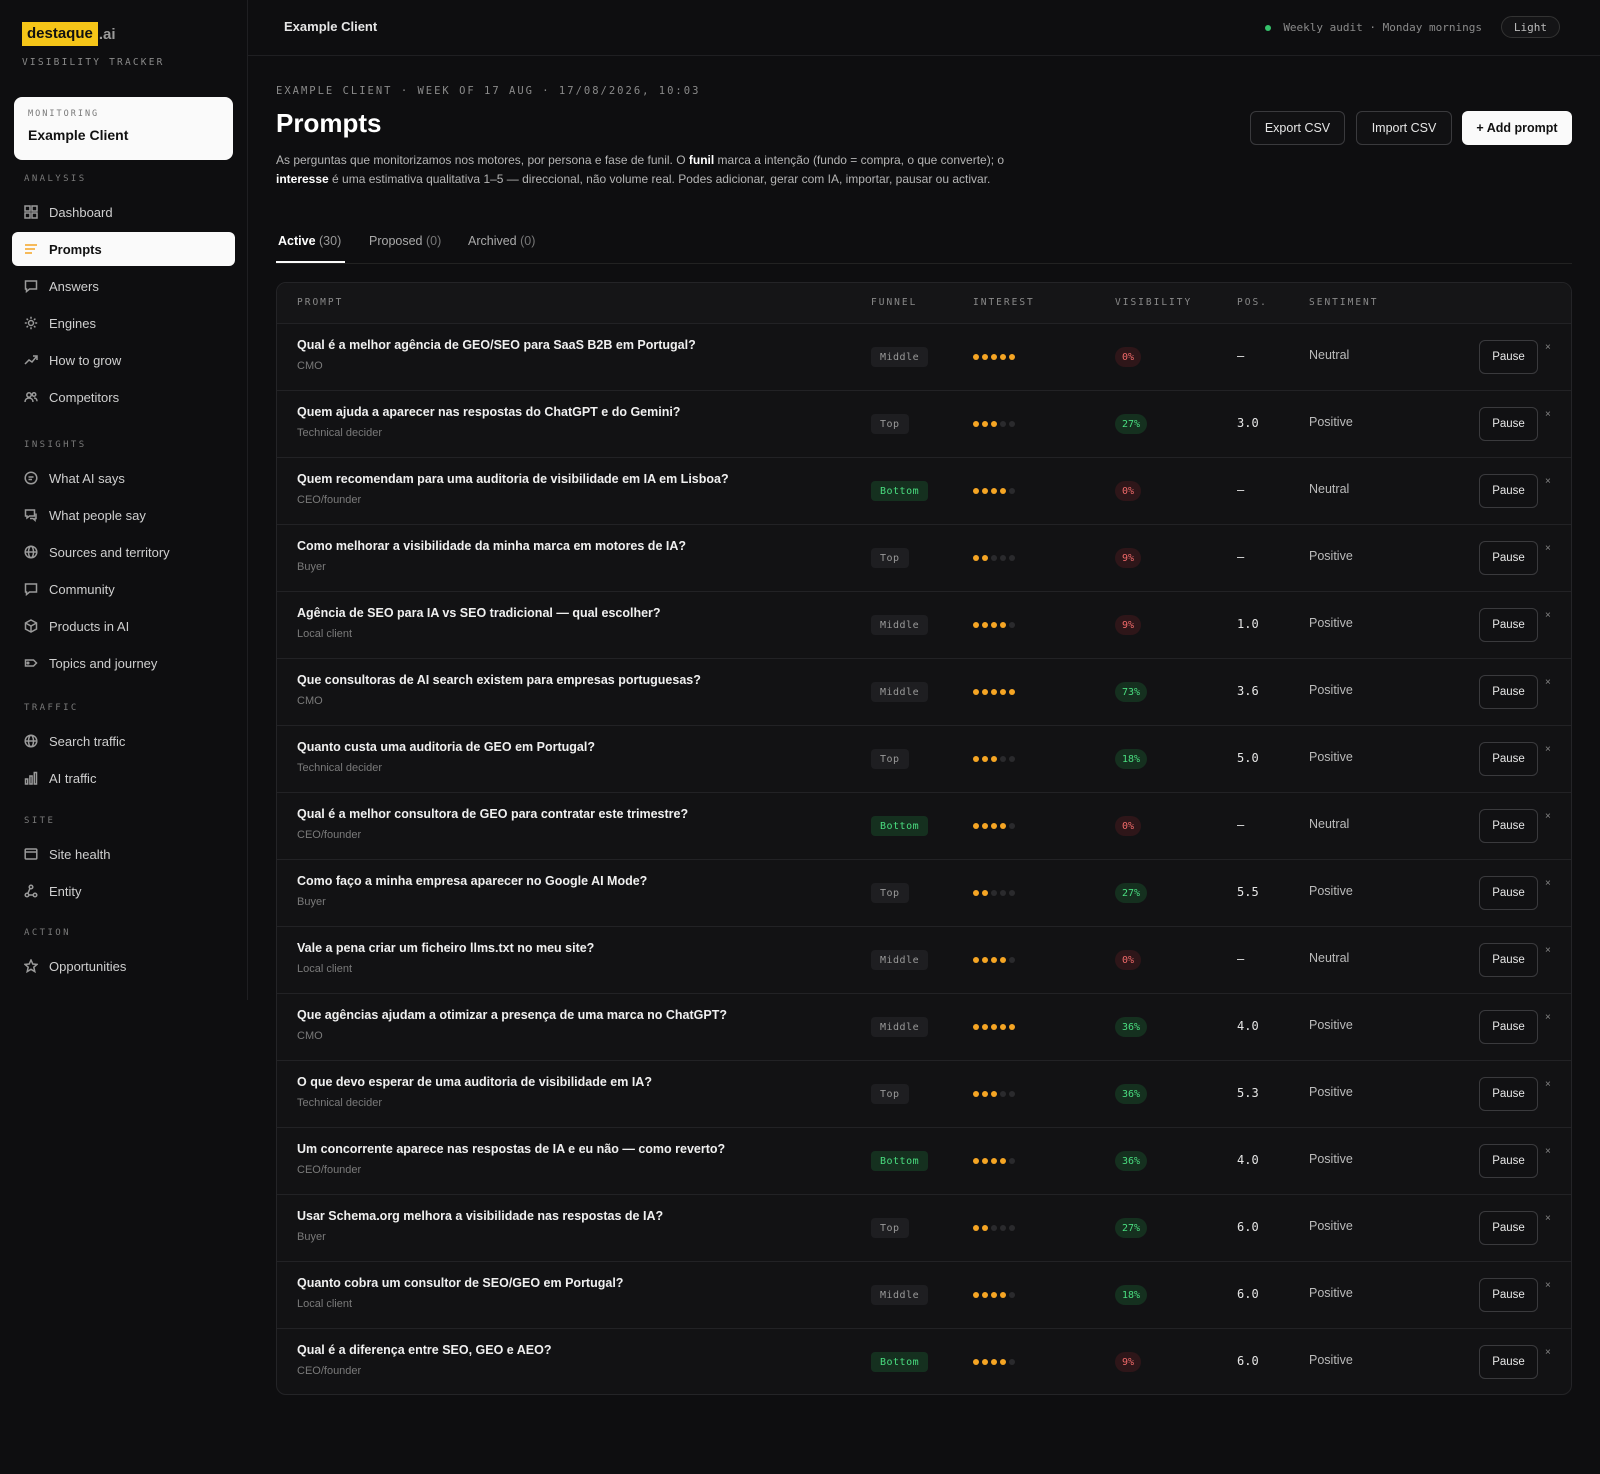 The image size is (1600, 1474). Describe the element at coordinates (123, 128) in the screenshot. I see `monitoring-client-card: MONITORING Example Client` at that location.